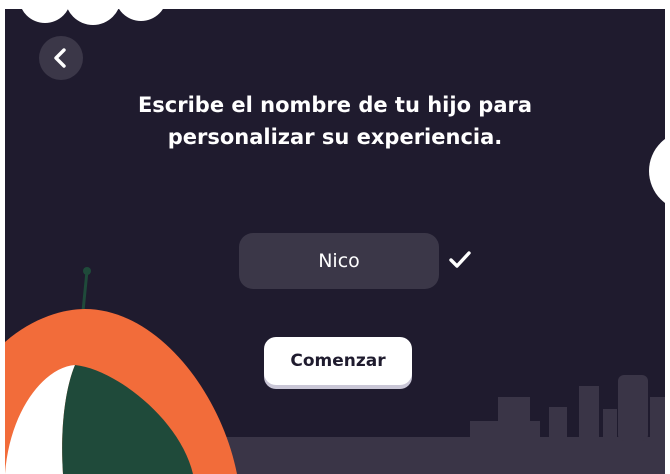 Image resolution: width=670 pixels, height=474 pixels. Describe the element at coordinates (335, 137) in the screenshot. I see `prompt-line-2: personalizar su experiencia.` at that location.